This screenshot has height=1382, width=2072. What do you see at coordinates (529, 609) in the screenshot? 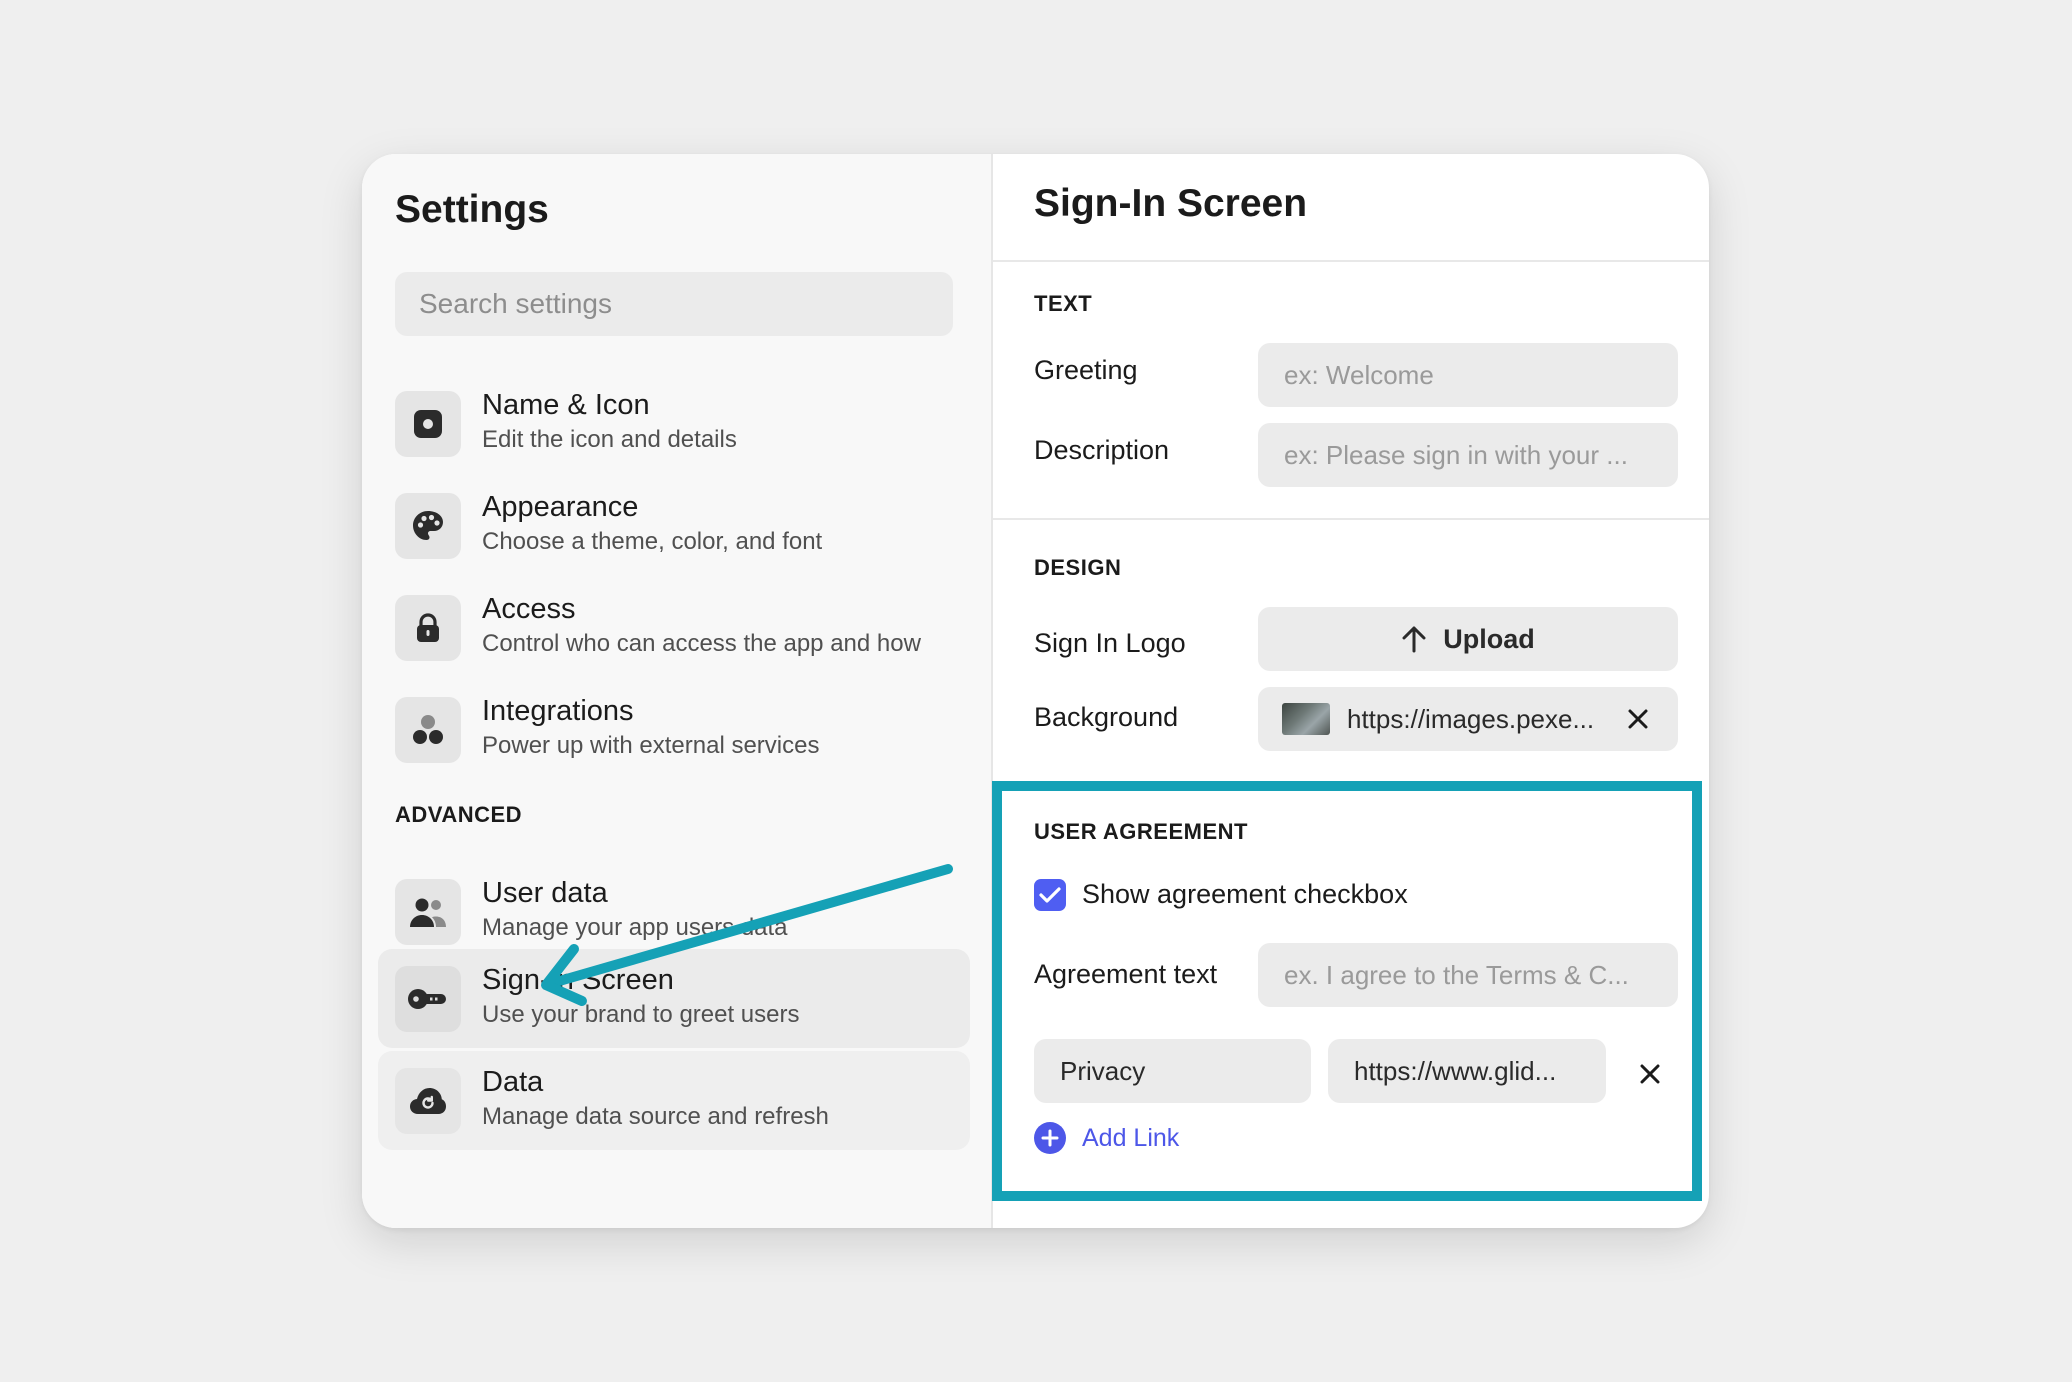
I see `sidebar-item-title: Access` at bounding box center [529, 609].